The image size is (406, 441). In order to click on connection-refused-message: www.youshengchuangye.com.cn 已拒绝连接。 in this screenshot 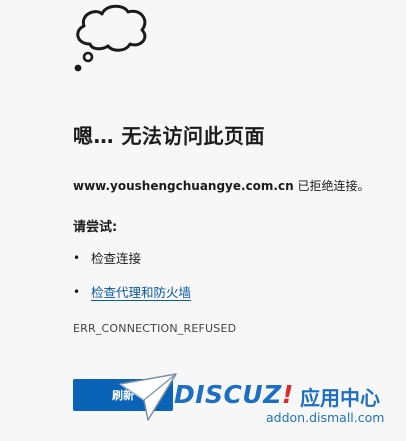, I will do `click(221, 185)`.